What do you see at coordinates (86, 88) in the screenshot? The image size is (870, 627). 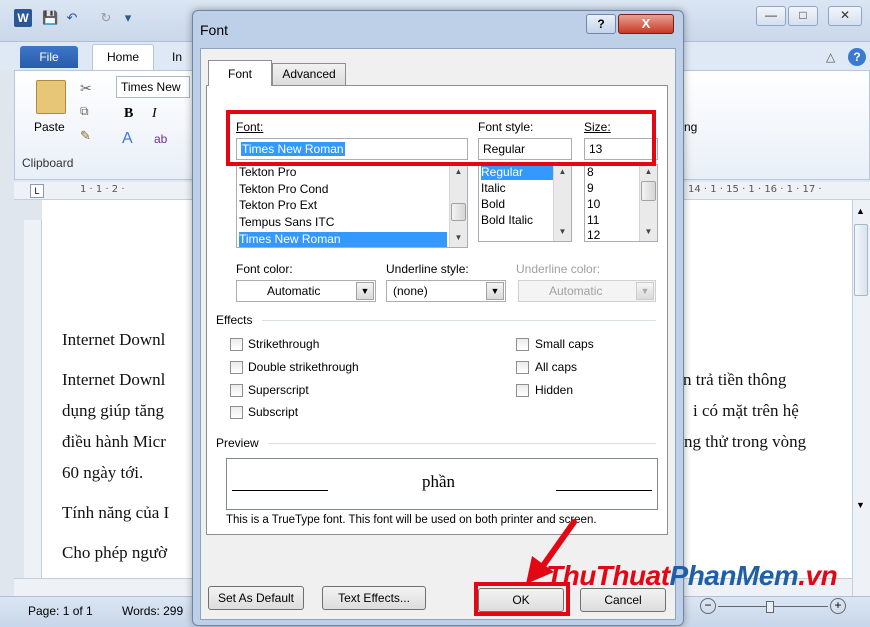 I see `cut-icon: ✂` at bounding box center [86, 88].